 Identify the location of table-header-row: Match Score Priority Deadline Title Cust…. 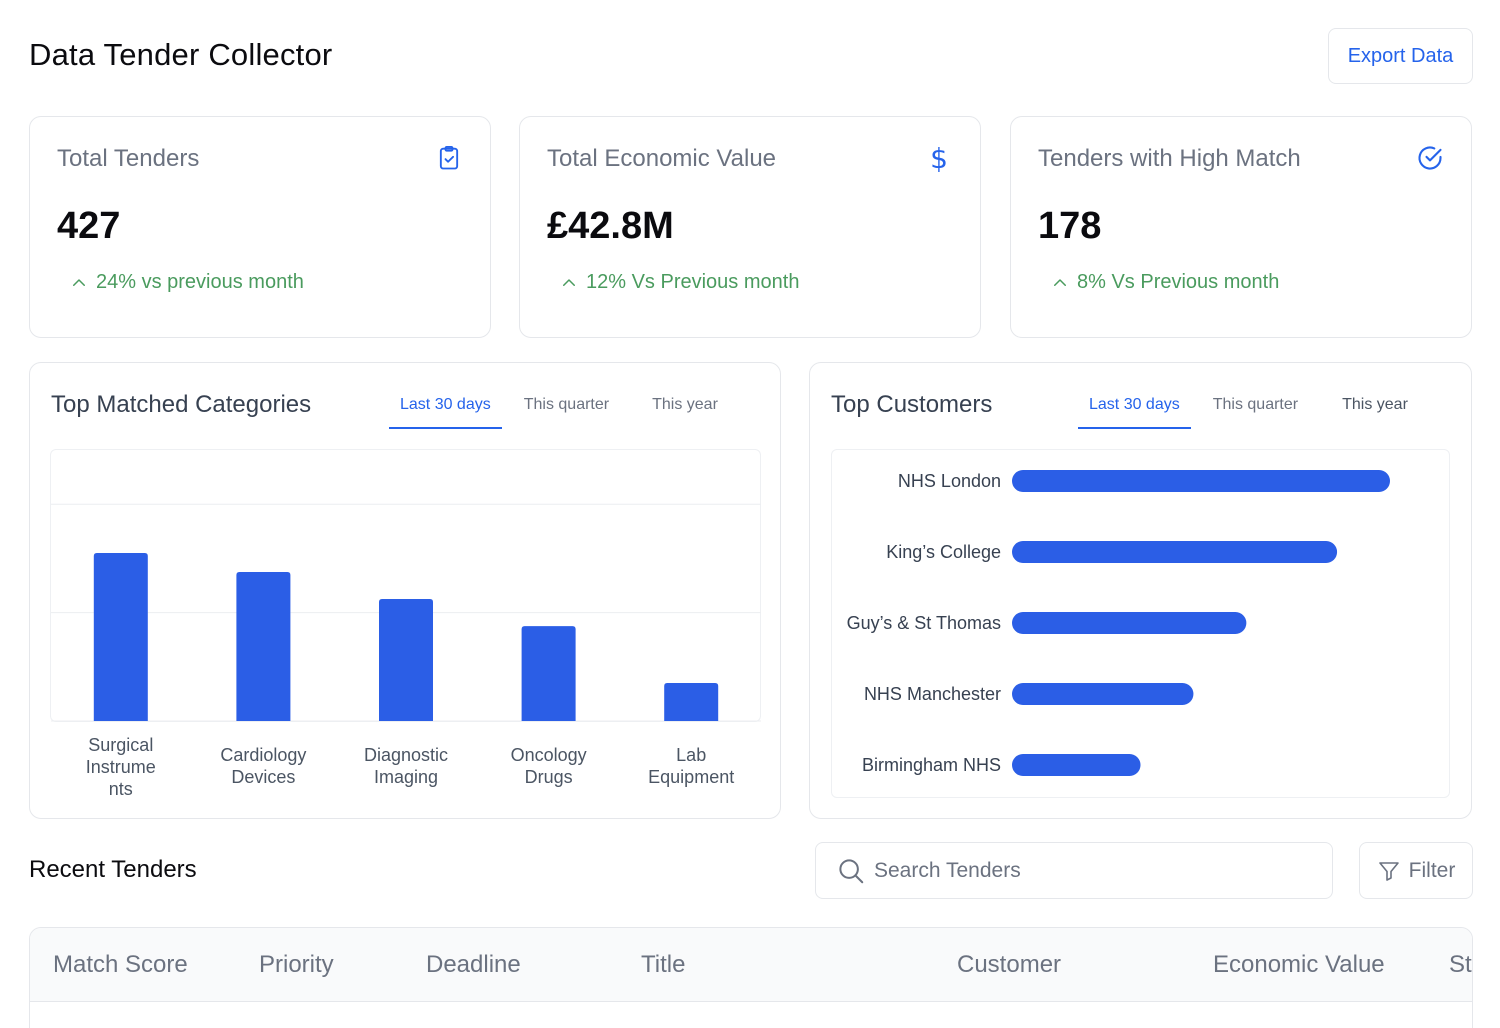
(751, 965).